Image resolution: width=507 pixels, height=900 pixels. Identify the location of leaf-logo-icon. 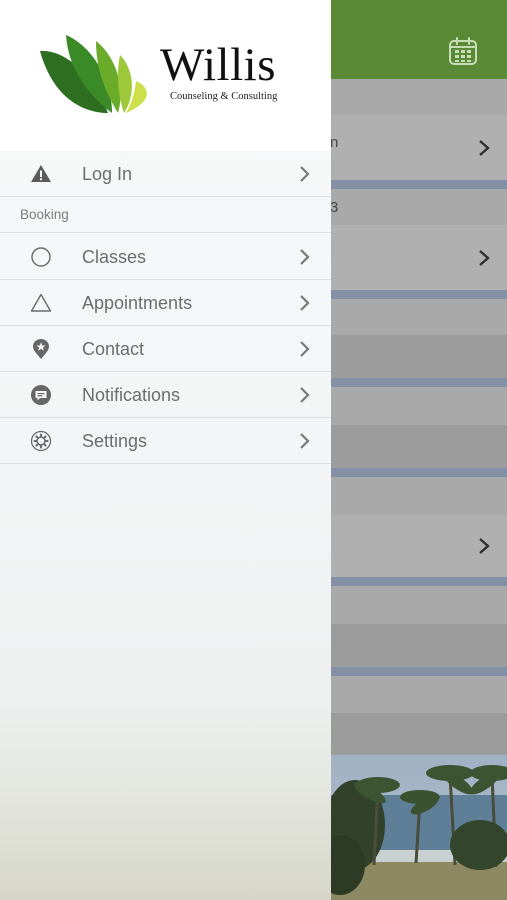
(93, 74).